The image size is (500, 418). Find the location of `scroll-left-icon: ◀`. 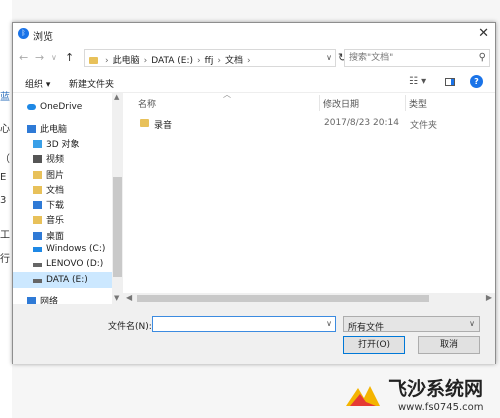

scroll-left-icon: ◀ is located at coordinates (129, 297).